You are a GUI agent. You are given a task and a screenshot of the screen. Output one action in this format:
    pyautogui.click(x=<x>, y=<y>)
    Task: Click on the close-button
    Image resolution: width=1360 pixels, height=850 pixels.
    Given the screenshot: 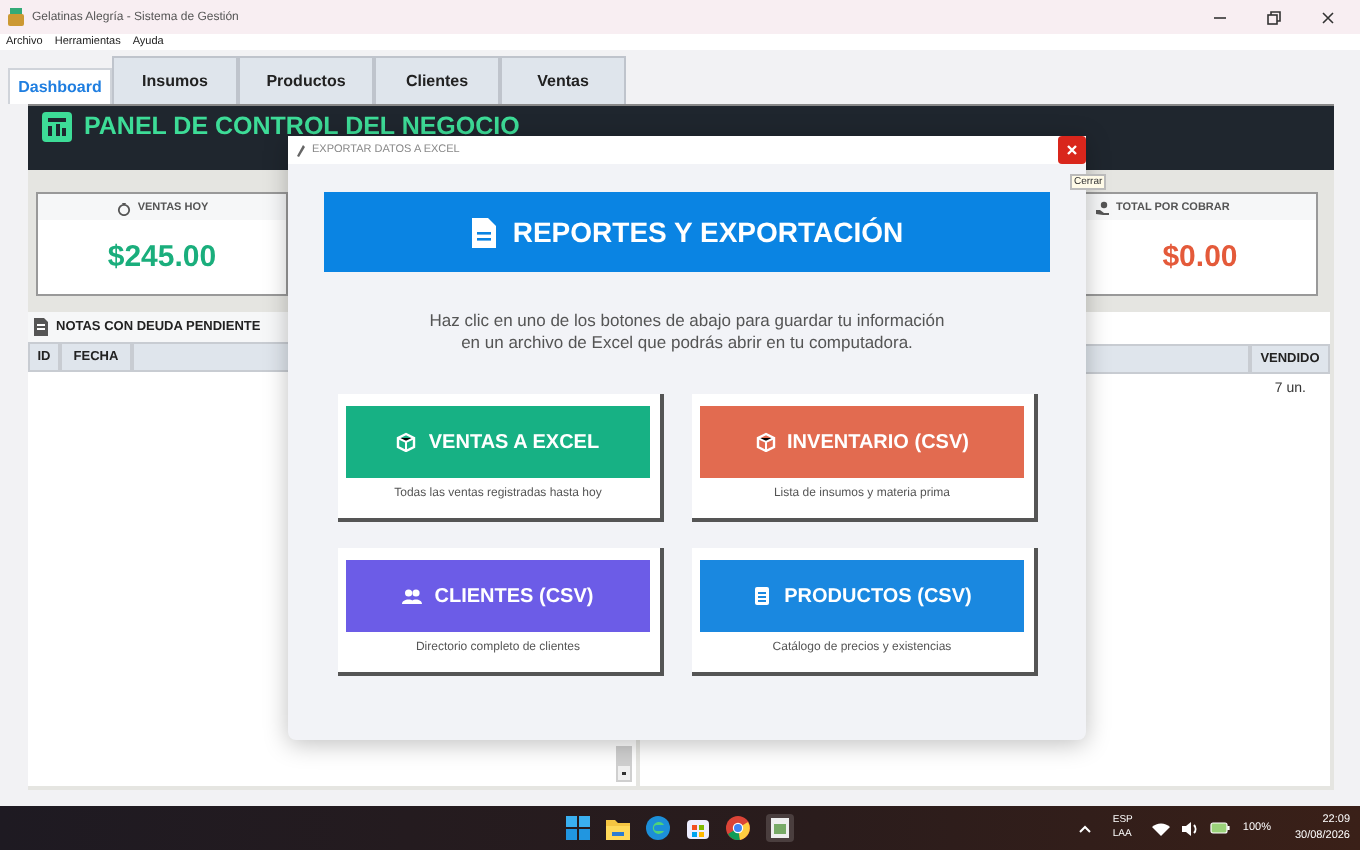 What is the action you would take?
    pyautogui.click(x=1072, y=150)
    